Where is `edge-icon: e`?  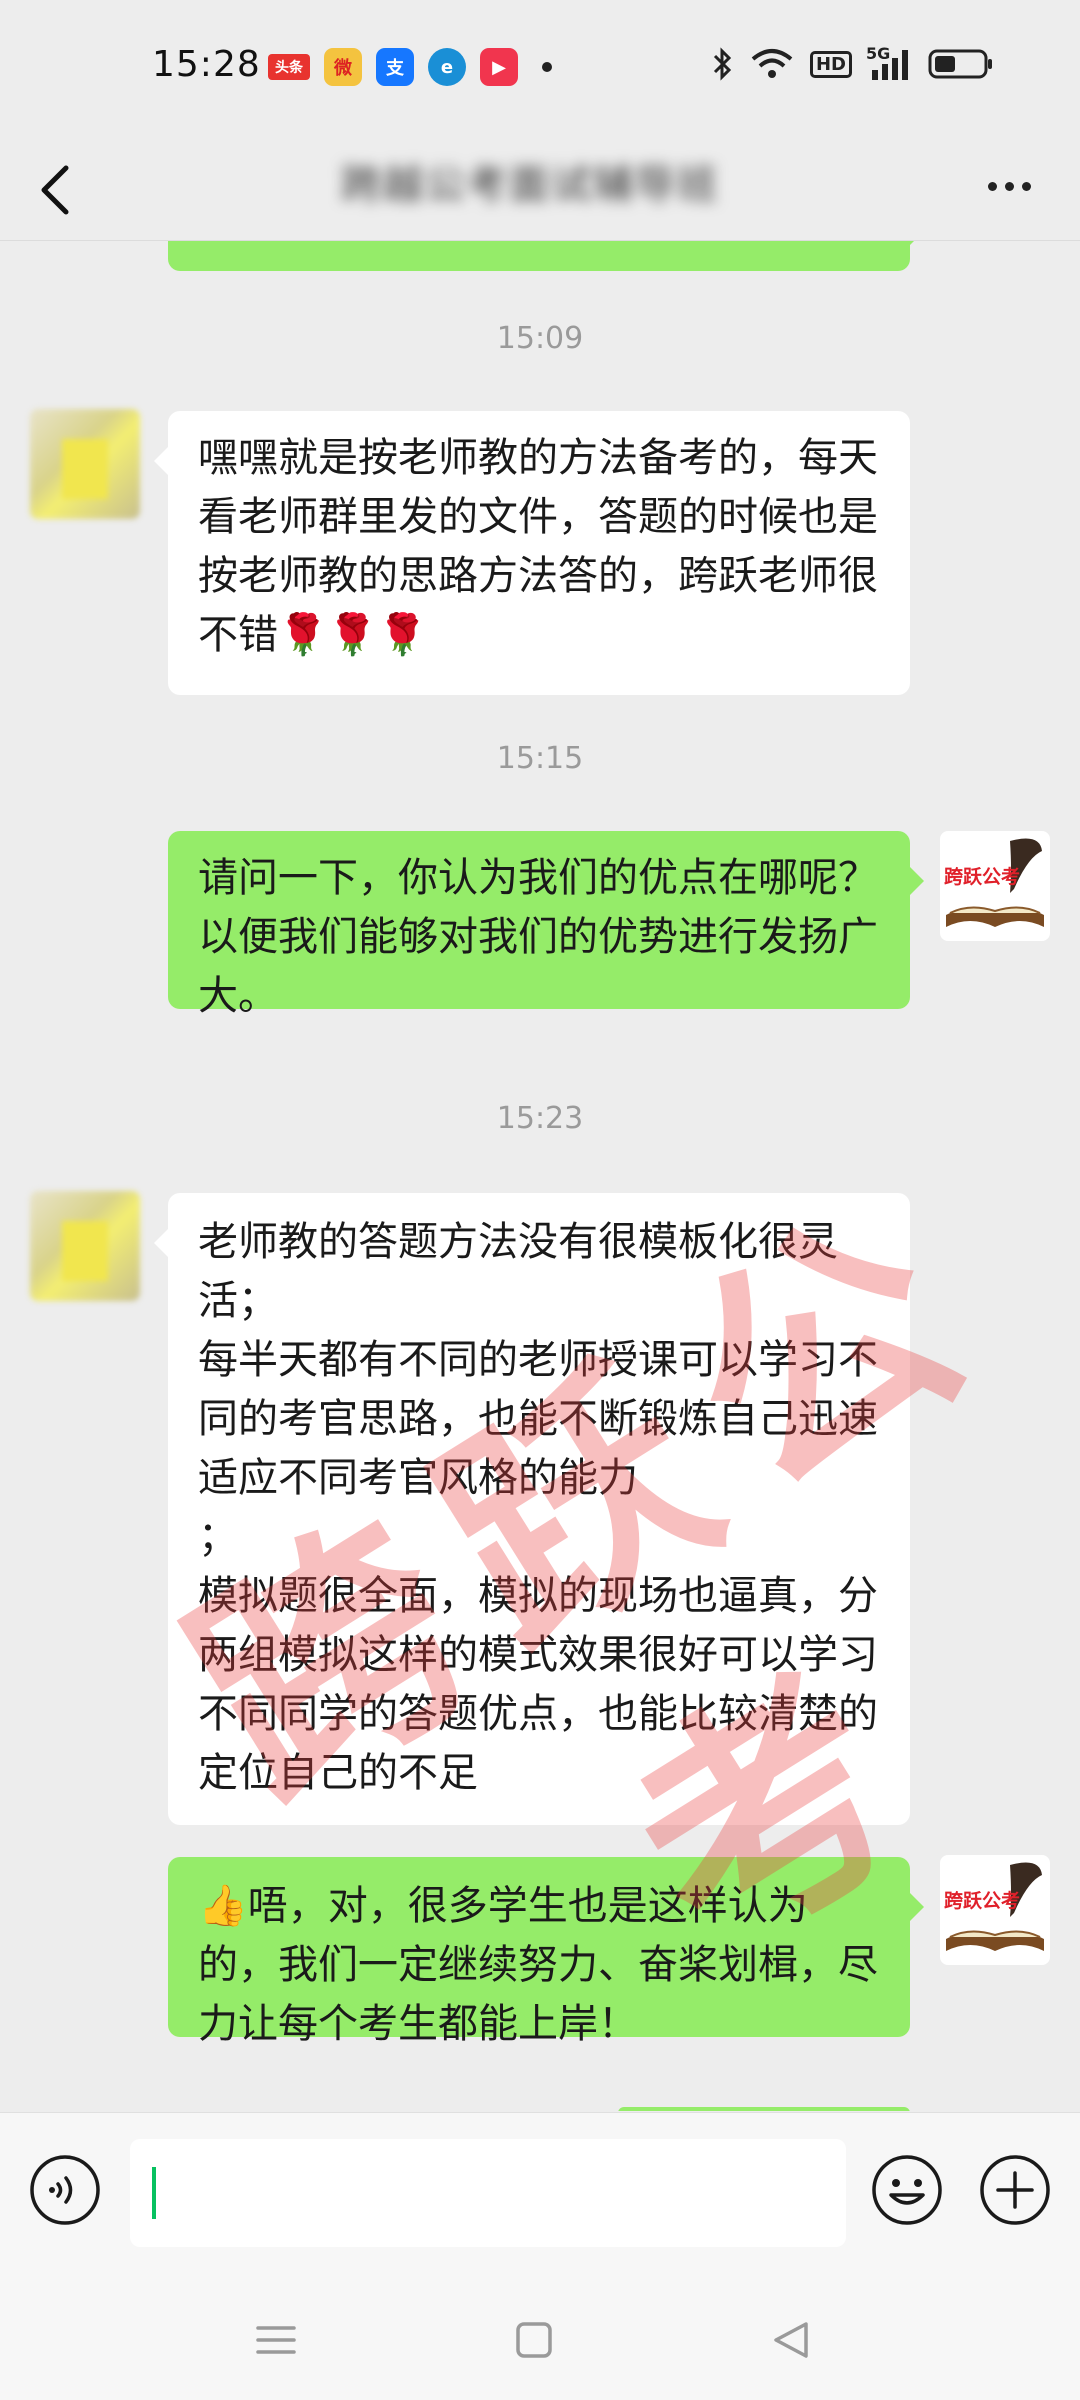
edge-icon: e is located at coordinates (447, 67).